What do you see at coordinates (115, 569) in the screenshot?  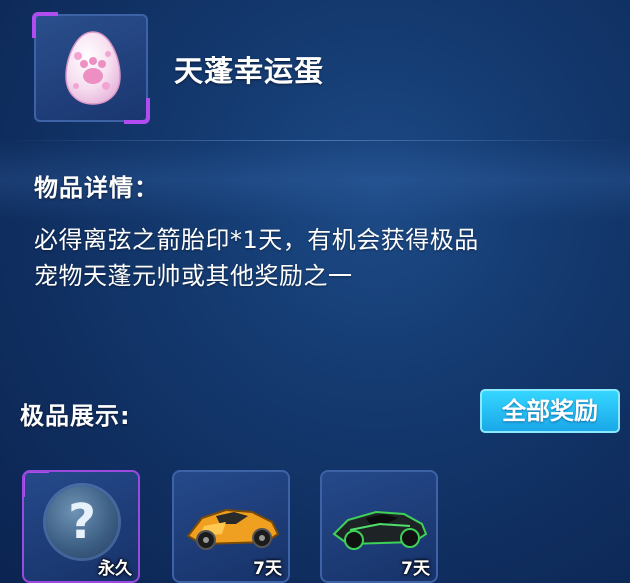 I see `reward-duration: 永久` at bounding box center [115, 569].